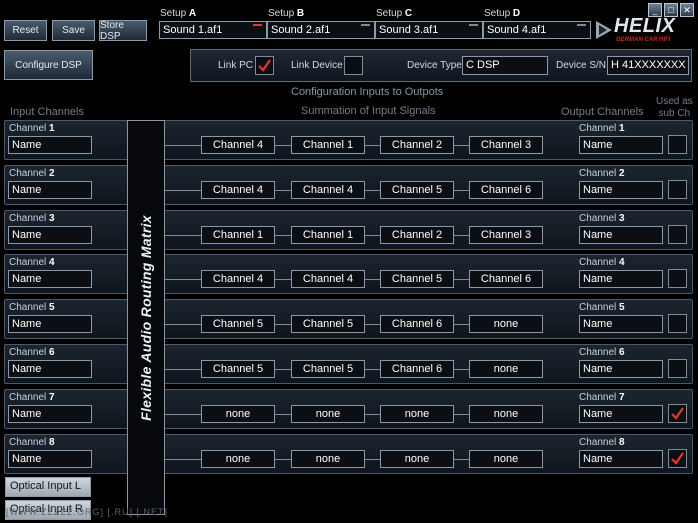 The width and height of the screenshot is (698, 523). I want to click on configure-dsp-button: Configure DSP, so click(48, 65).